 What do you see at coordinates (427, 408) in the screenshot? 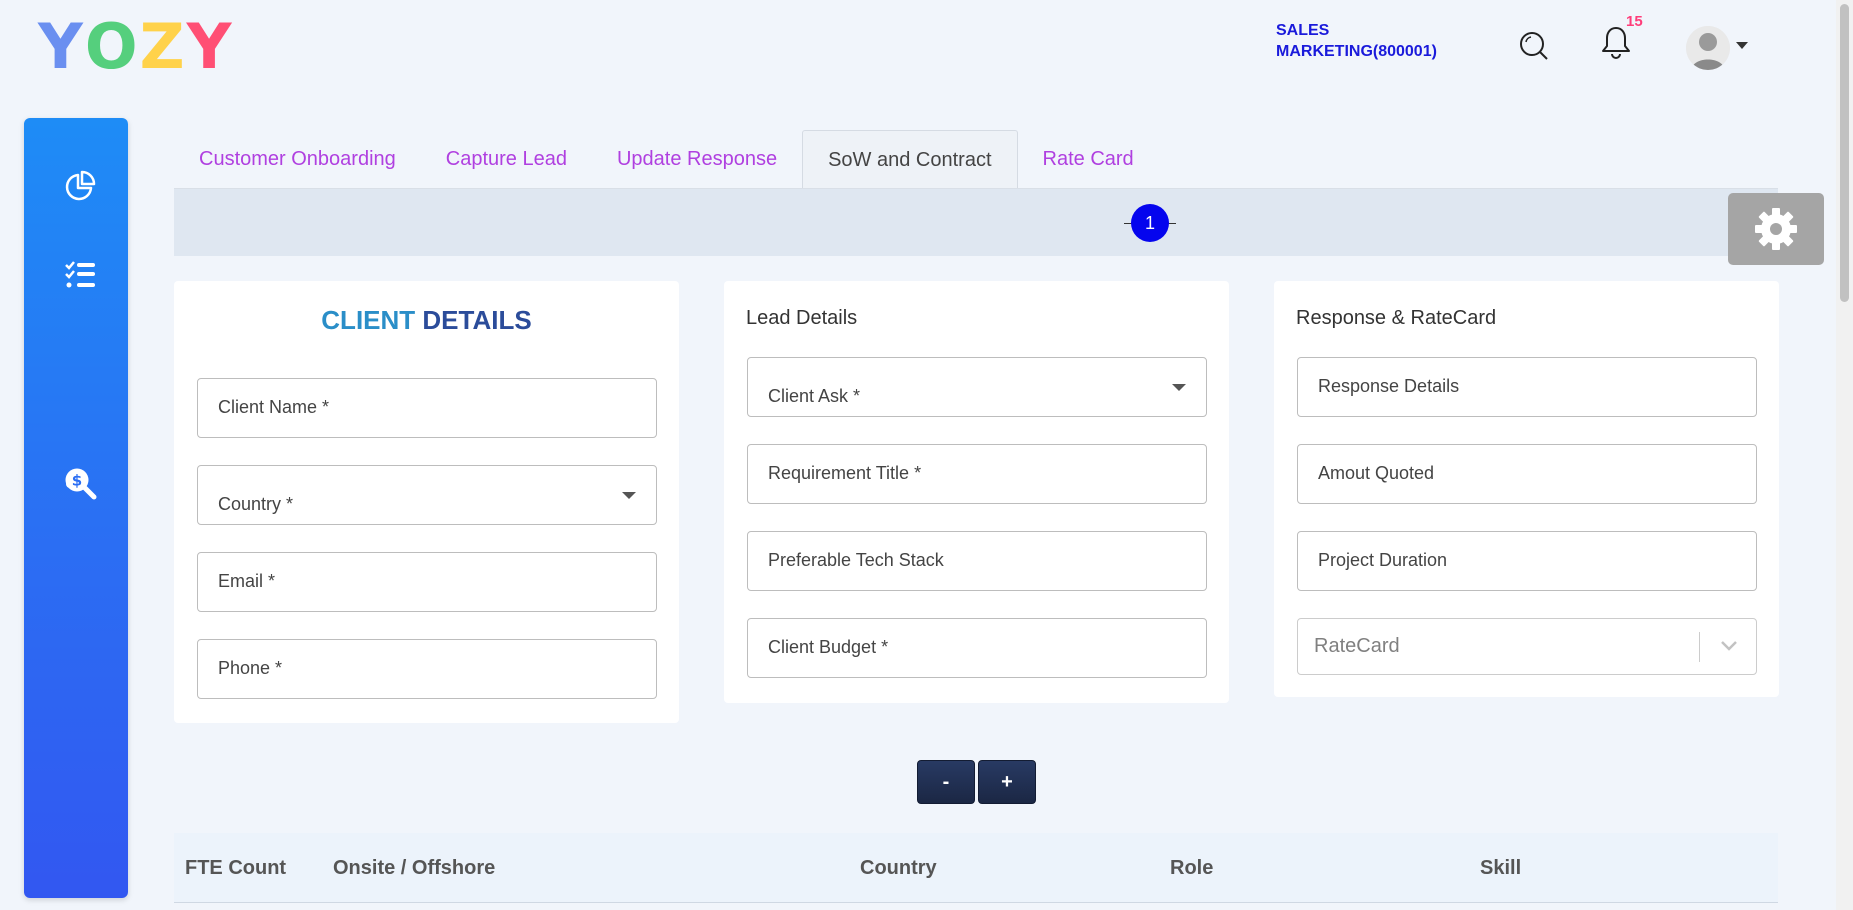
I see `client-name-input: Client Name *` at bounding box center [427, 408].